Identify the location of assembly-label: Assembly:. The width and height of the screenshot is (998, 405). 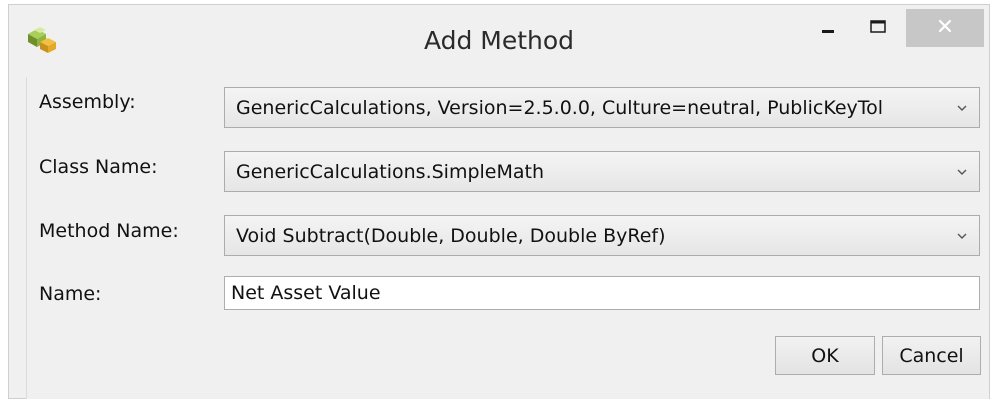
(87, 102).